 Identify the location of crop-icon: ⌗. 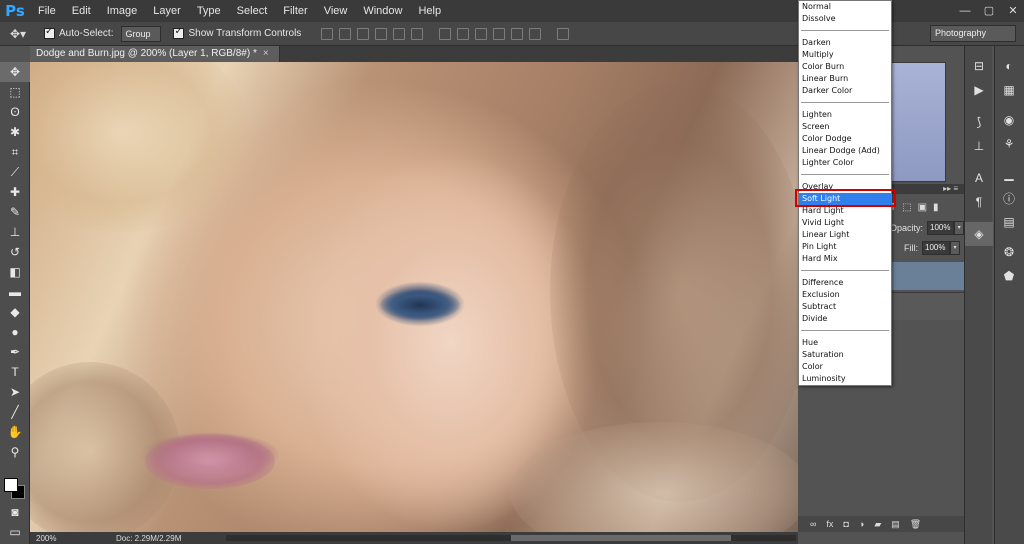
(15, 152).